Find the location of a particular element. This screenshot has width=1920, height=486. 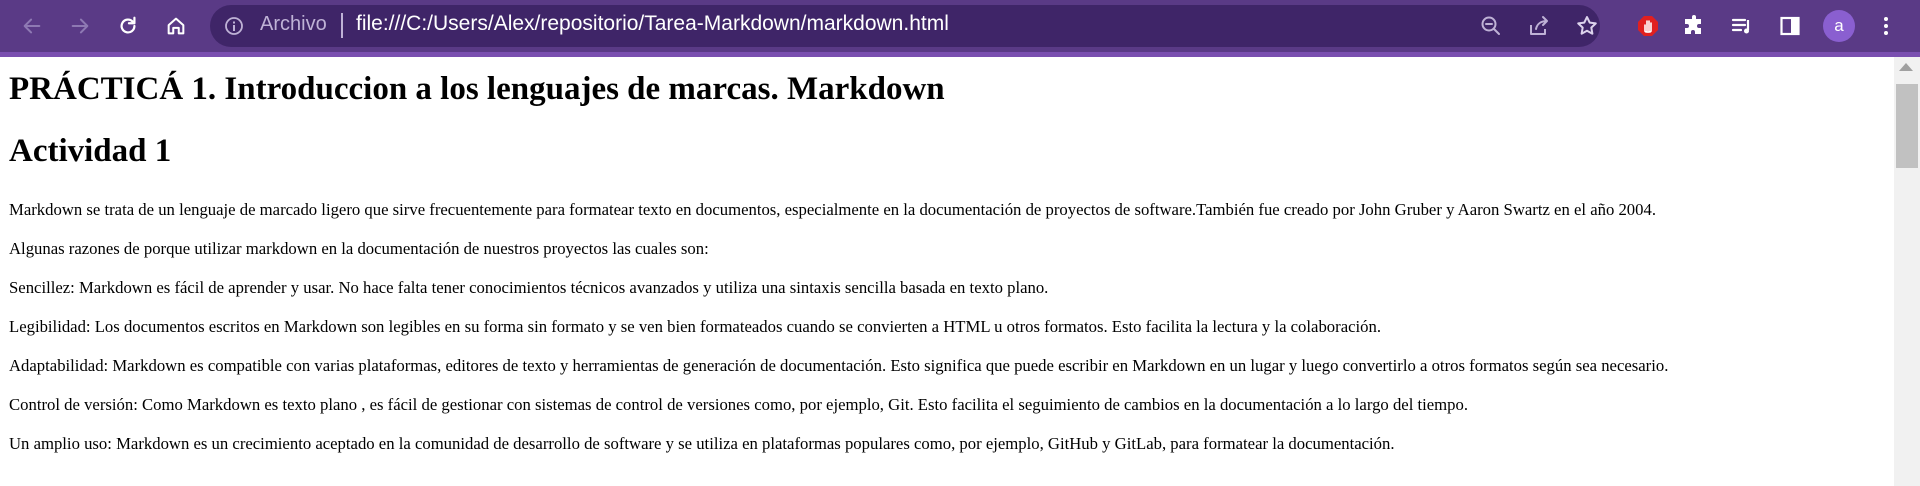

menu-icon is located at coordinates (1886, 26).